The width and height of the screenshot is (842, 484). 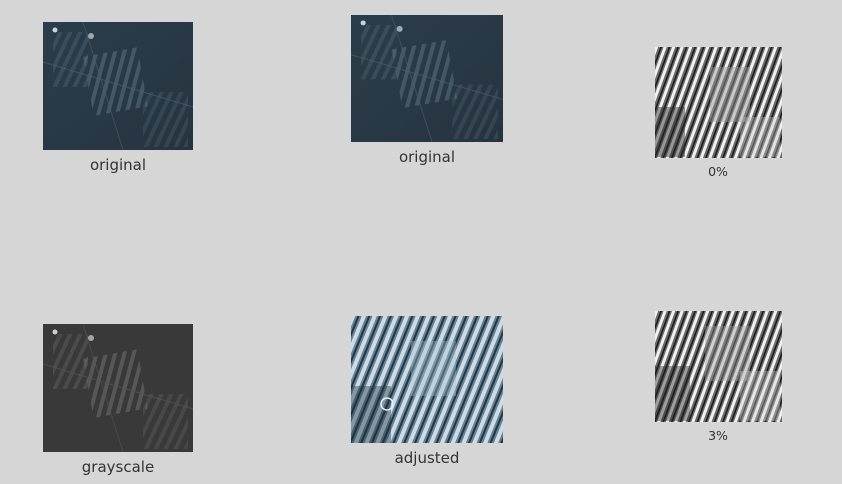 I want to click on caption-original-2: original, so click(x=427, y=157).